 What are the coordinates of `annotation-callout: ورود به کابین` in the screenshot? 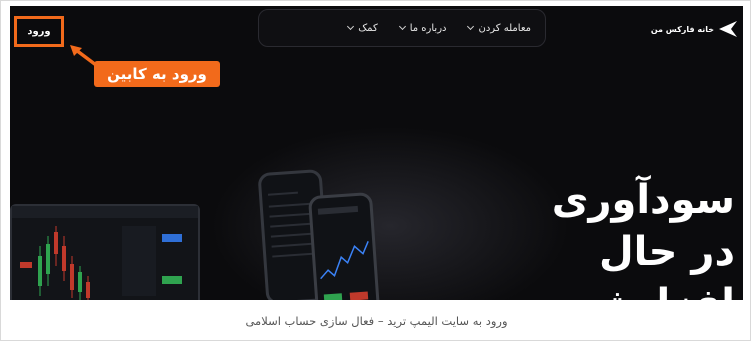 It's located at (157, 74).